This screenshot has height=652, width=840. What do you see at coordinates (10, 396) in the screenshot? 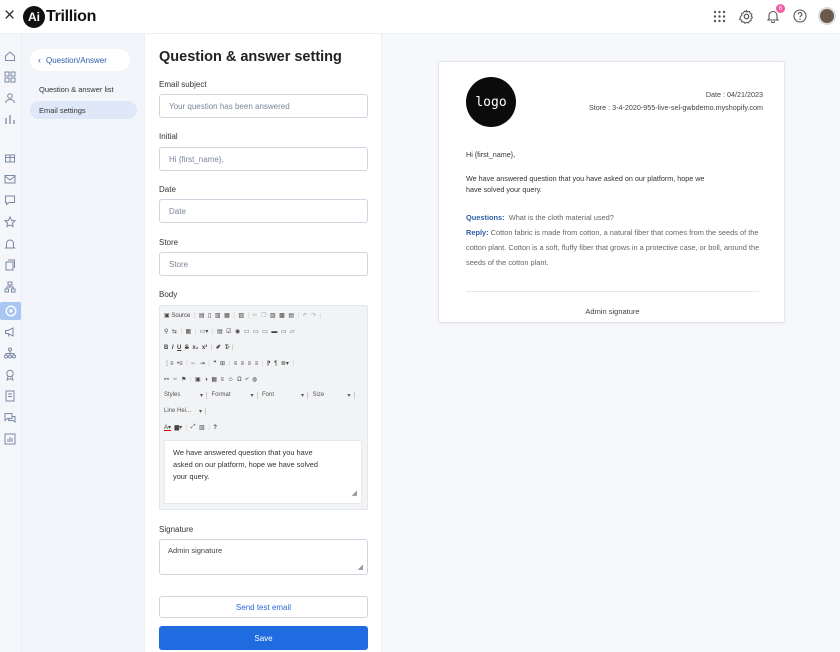
I see `document-icon` at bounding box center [10, 396].